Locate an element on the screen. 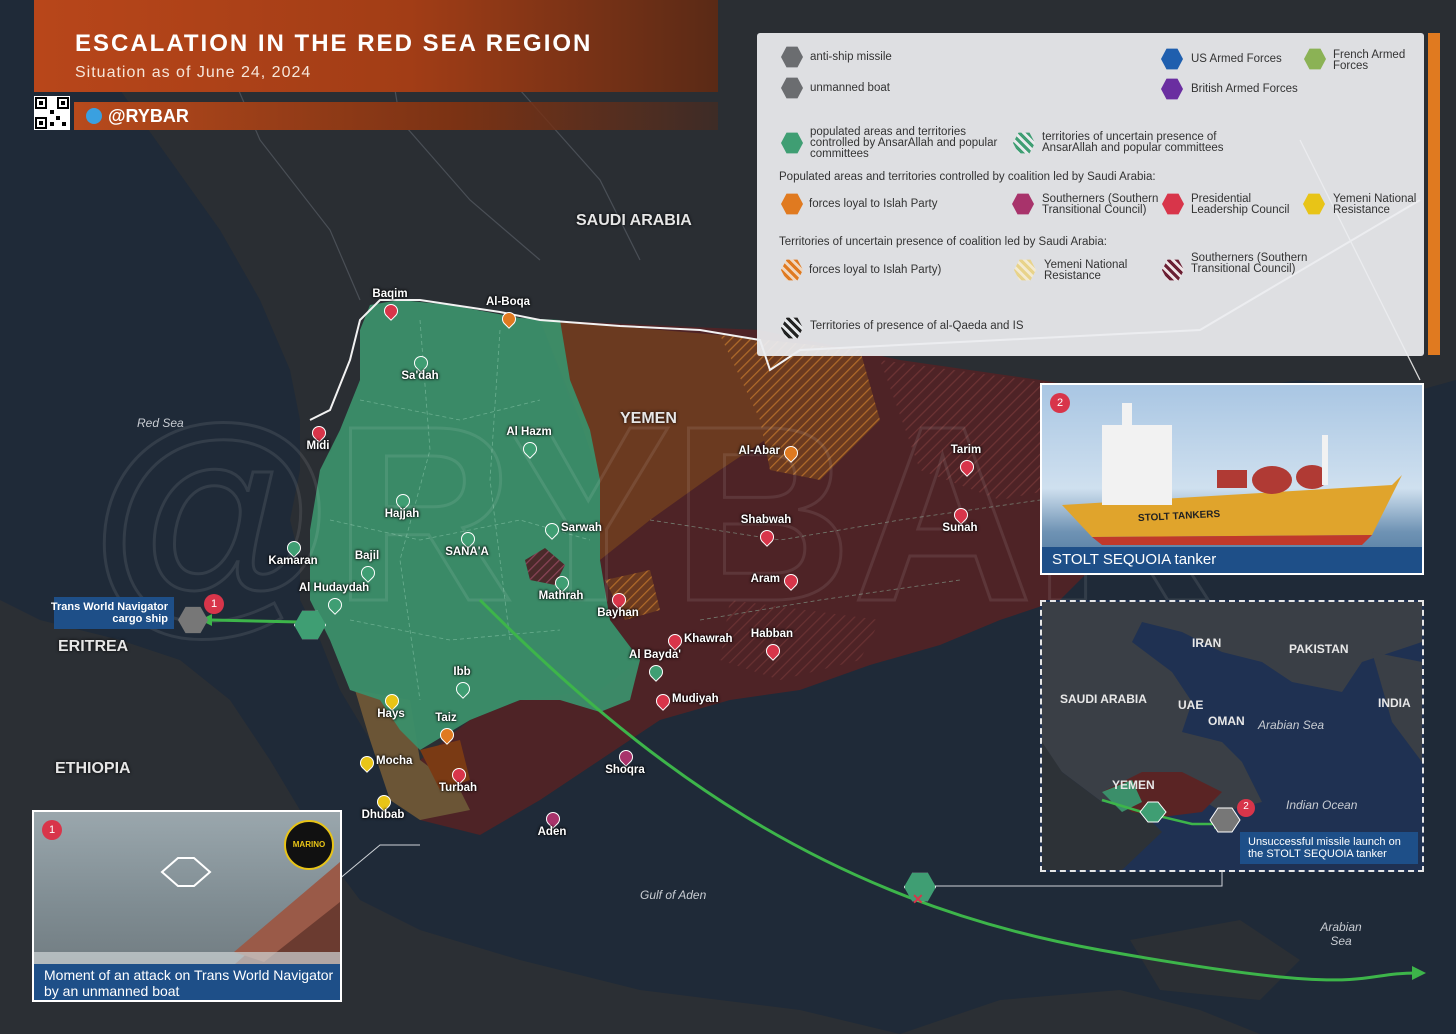  ynr-uncertain-legend-icon is located at coordinates (1025, 270).